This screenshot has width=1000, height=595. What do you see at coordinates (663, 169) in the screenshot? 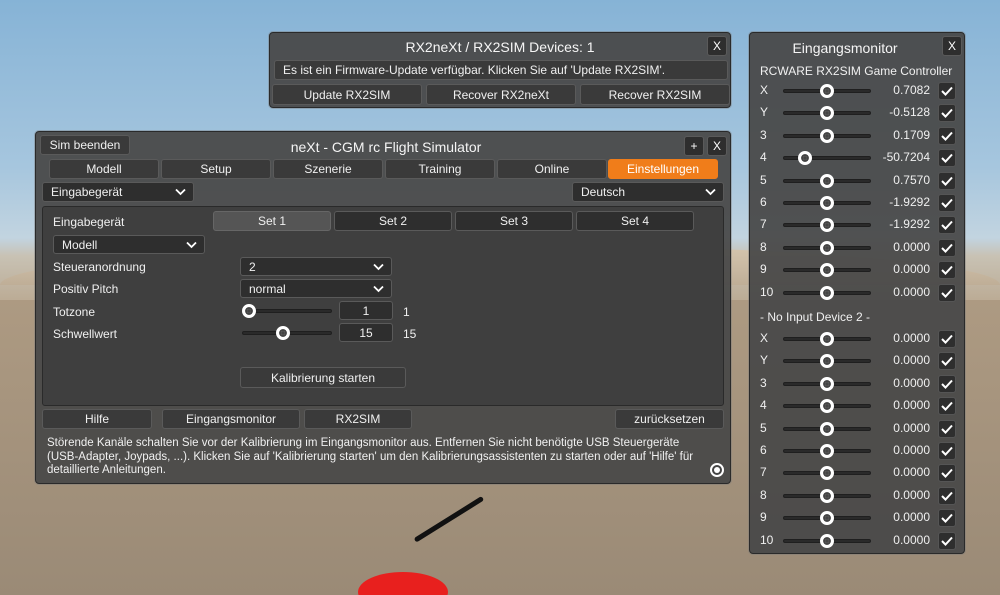
I see `tab-einstellungen: Einstellungen` at bounding box center [663, 169].